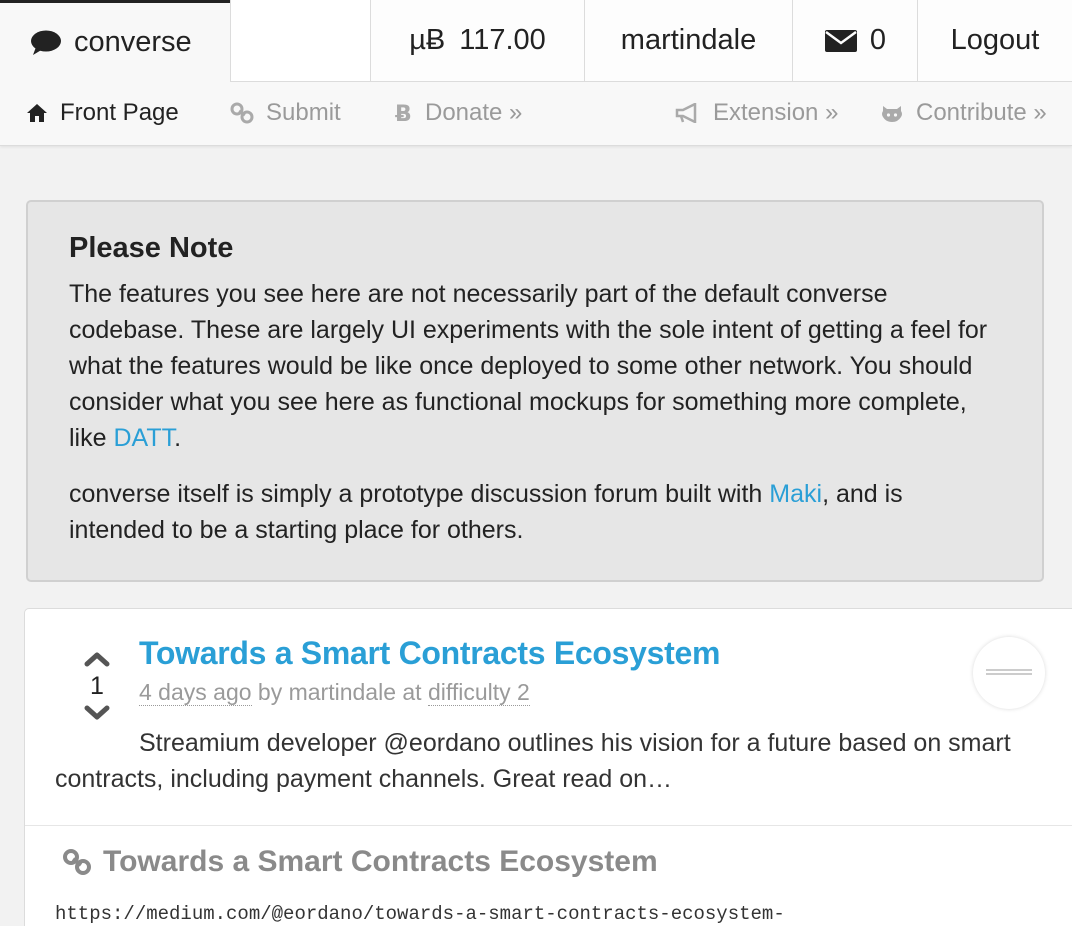 The width and height of the screenshot is (1072, 926). What do you see at coordinates (300, 41) in the screenshot?
I see `navbar-spacer` at bounding box center [300, 41].